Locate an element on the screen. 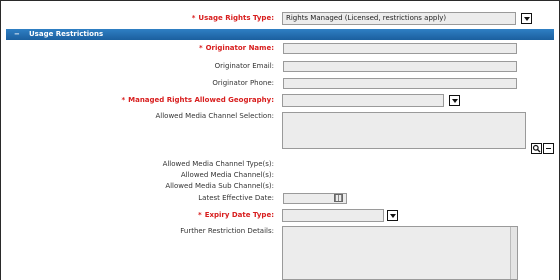  media-channels-label: Allowed Media Channel(s): is located at coordinates (227, 175).